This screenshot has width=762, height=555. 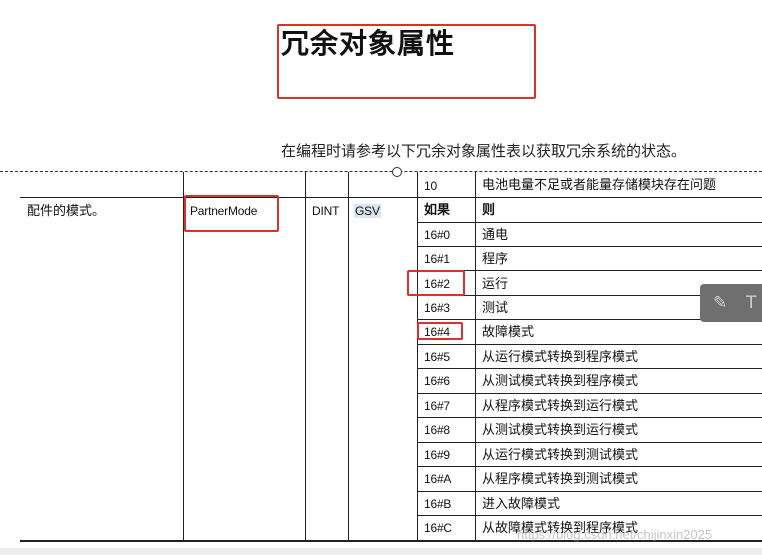 I want to click on meaning-cell: 通电, so click(x=495, y=235).